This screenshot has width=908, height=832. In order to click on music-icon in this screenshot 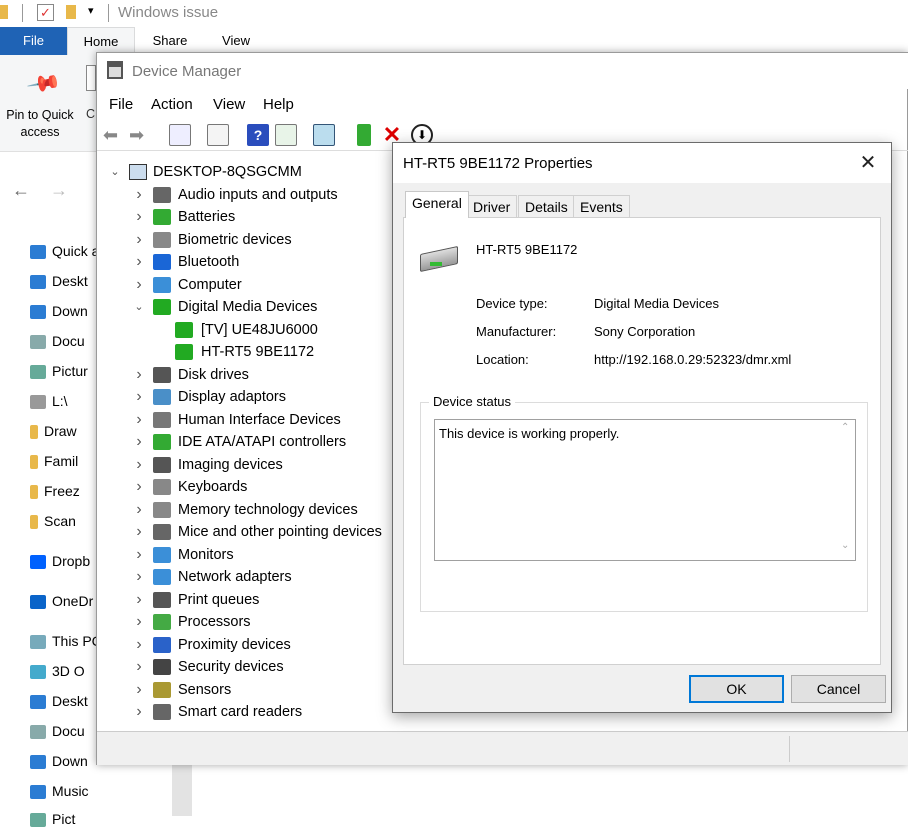, I will do `click(38, 792)`.